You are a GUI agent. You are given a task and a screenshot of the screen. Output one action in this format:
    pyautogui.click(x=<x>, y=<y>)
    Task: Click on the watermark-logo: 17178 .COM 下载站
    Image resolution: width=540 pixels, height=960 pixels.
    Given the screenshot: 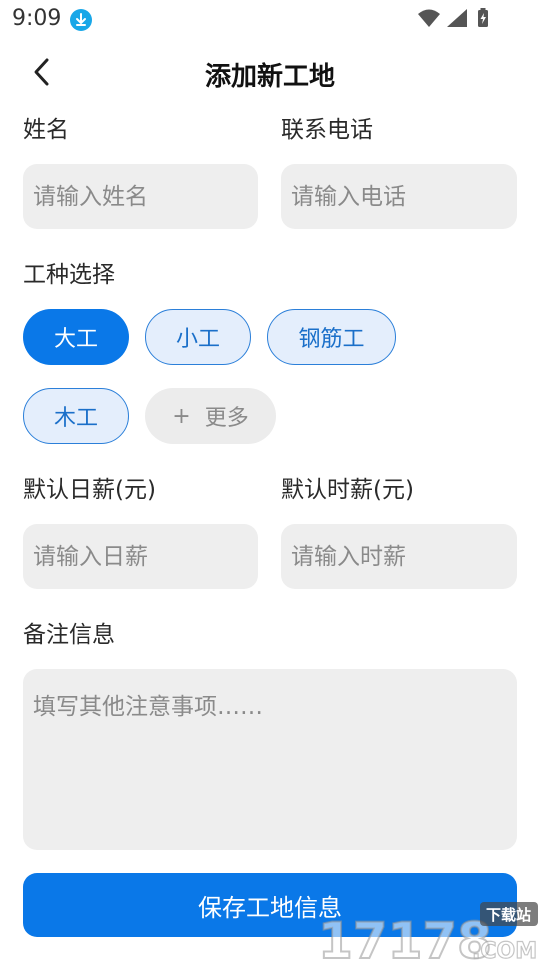 What is the action you would take?
    pyautogui.click(x=428, y=930)
    